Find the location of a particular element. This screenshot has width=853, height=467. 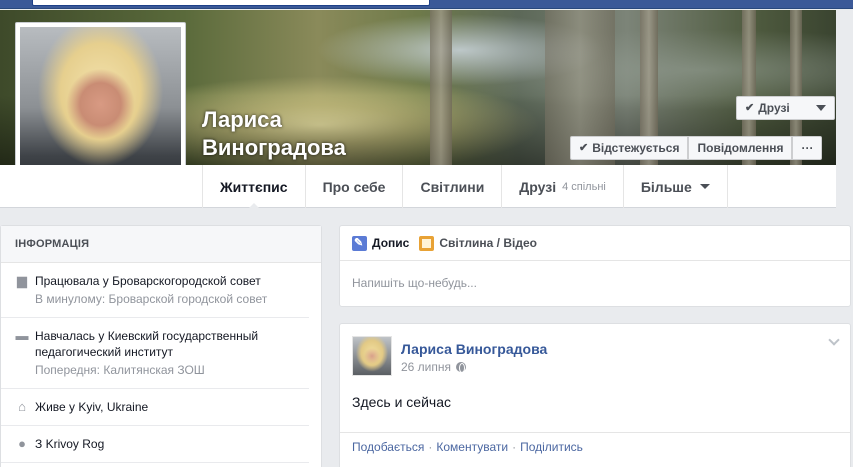

tab-about: Про себе is located at coordinates (353, 186).